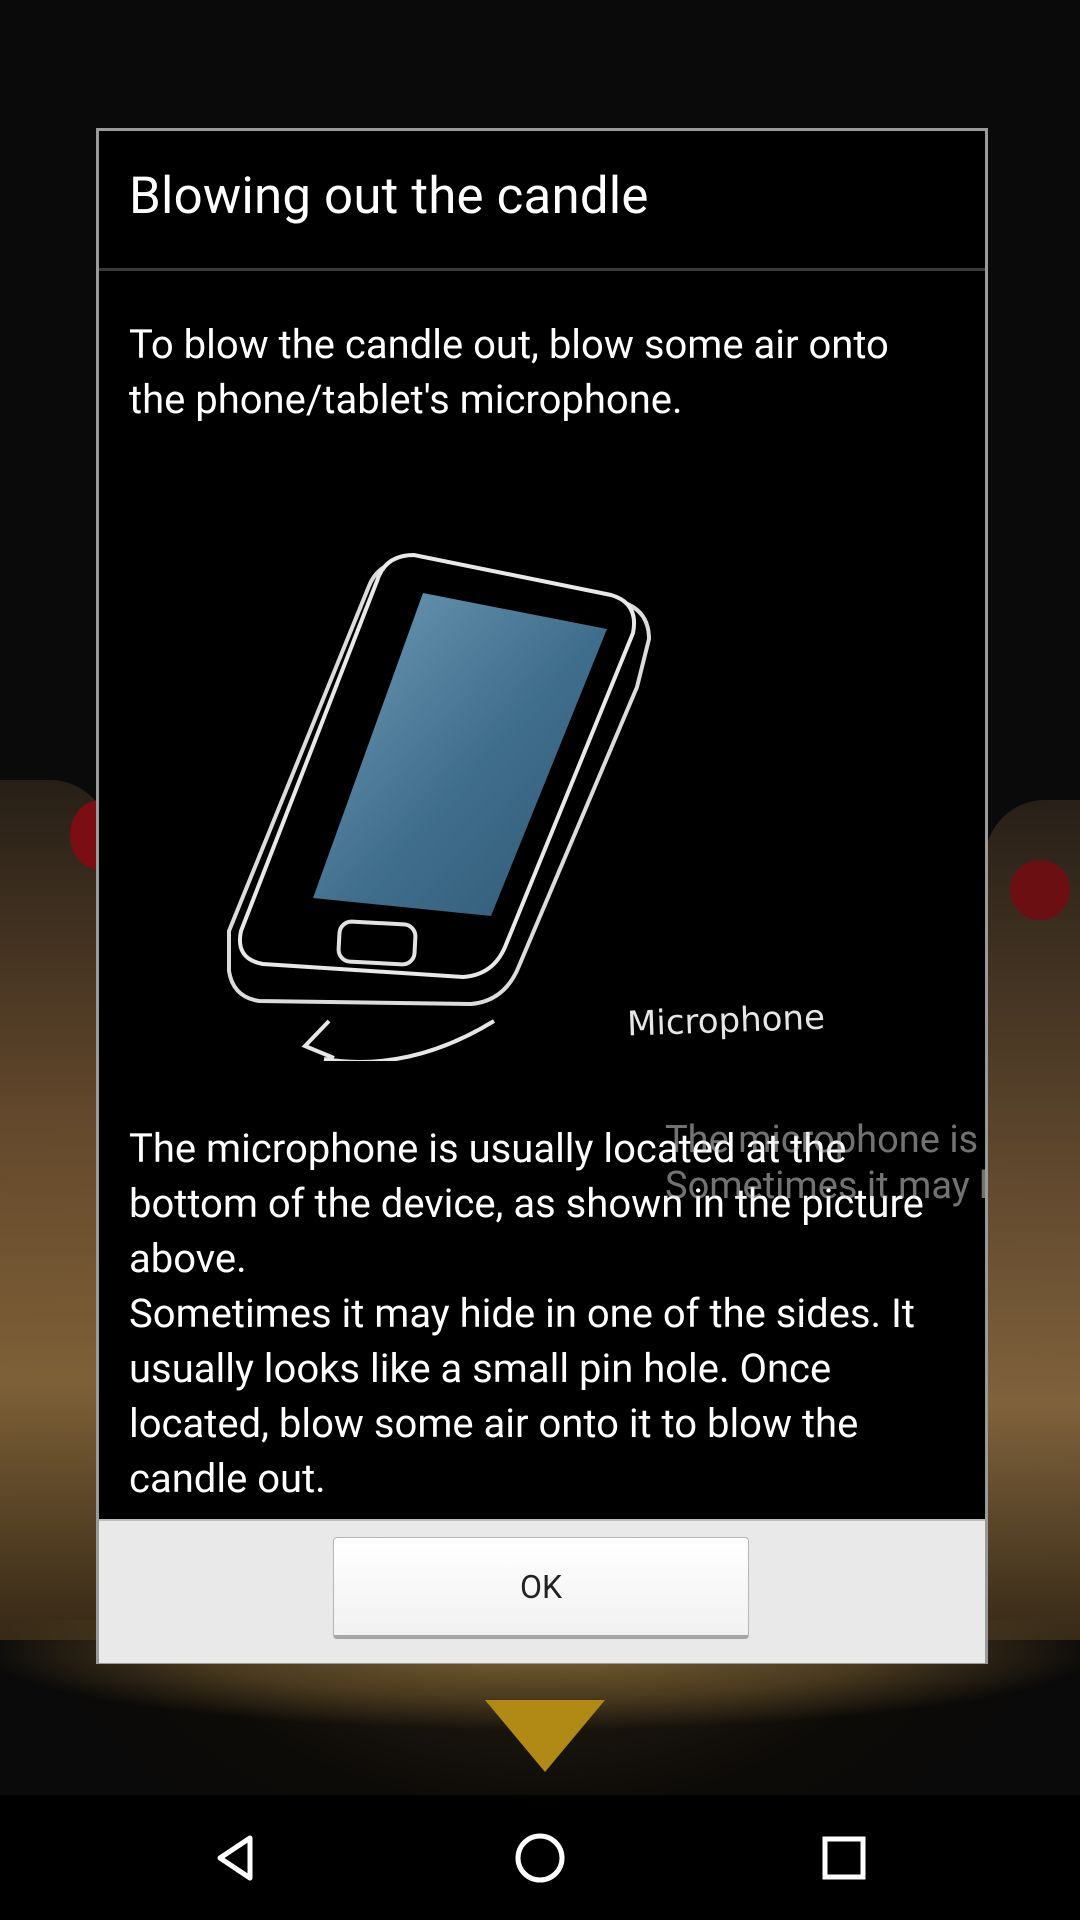 The image size is (1080, 1920). Describe the element at coordinates (825, 1140) in the screenshot. I see `ghost-line: The microphone is usu` at that location.